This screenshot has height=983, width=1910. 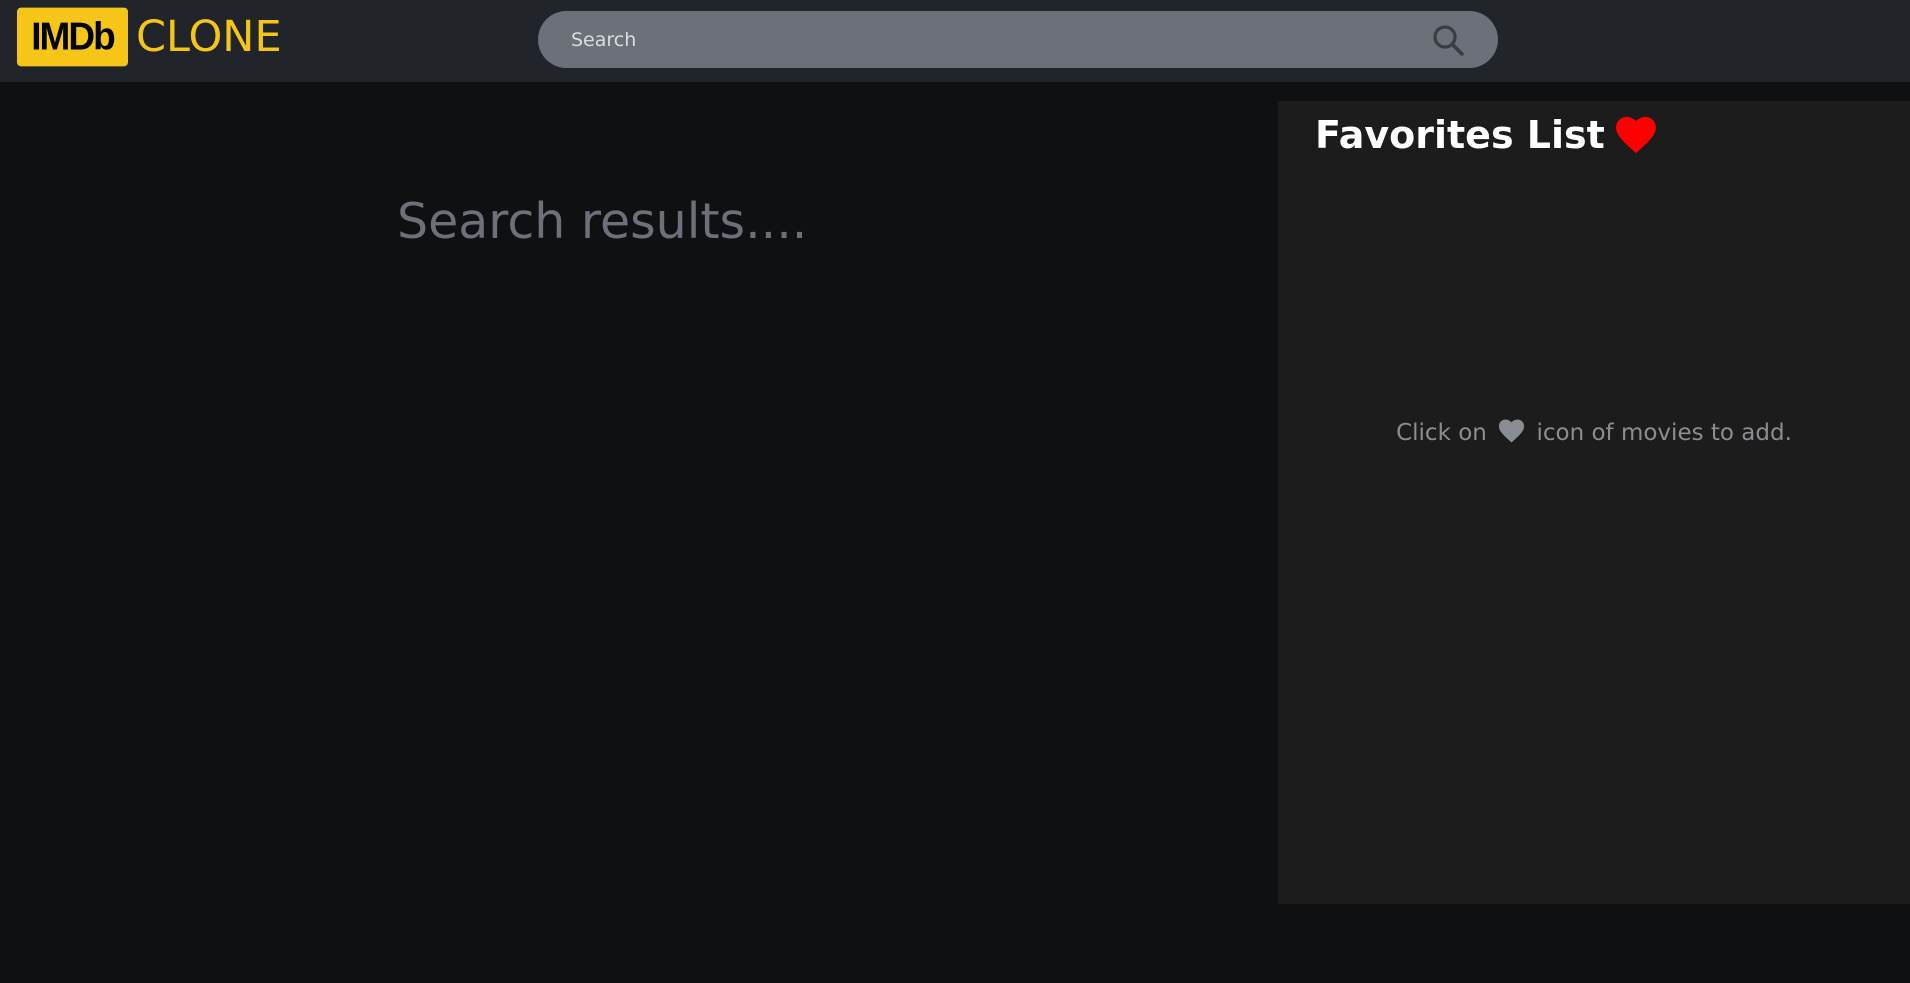 I want to click on navbar: IMDb CLONE, so click(x=955, y=41).